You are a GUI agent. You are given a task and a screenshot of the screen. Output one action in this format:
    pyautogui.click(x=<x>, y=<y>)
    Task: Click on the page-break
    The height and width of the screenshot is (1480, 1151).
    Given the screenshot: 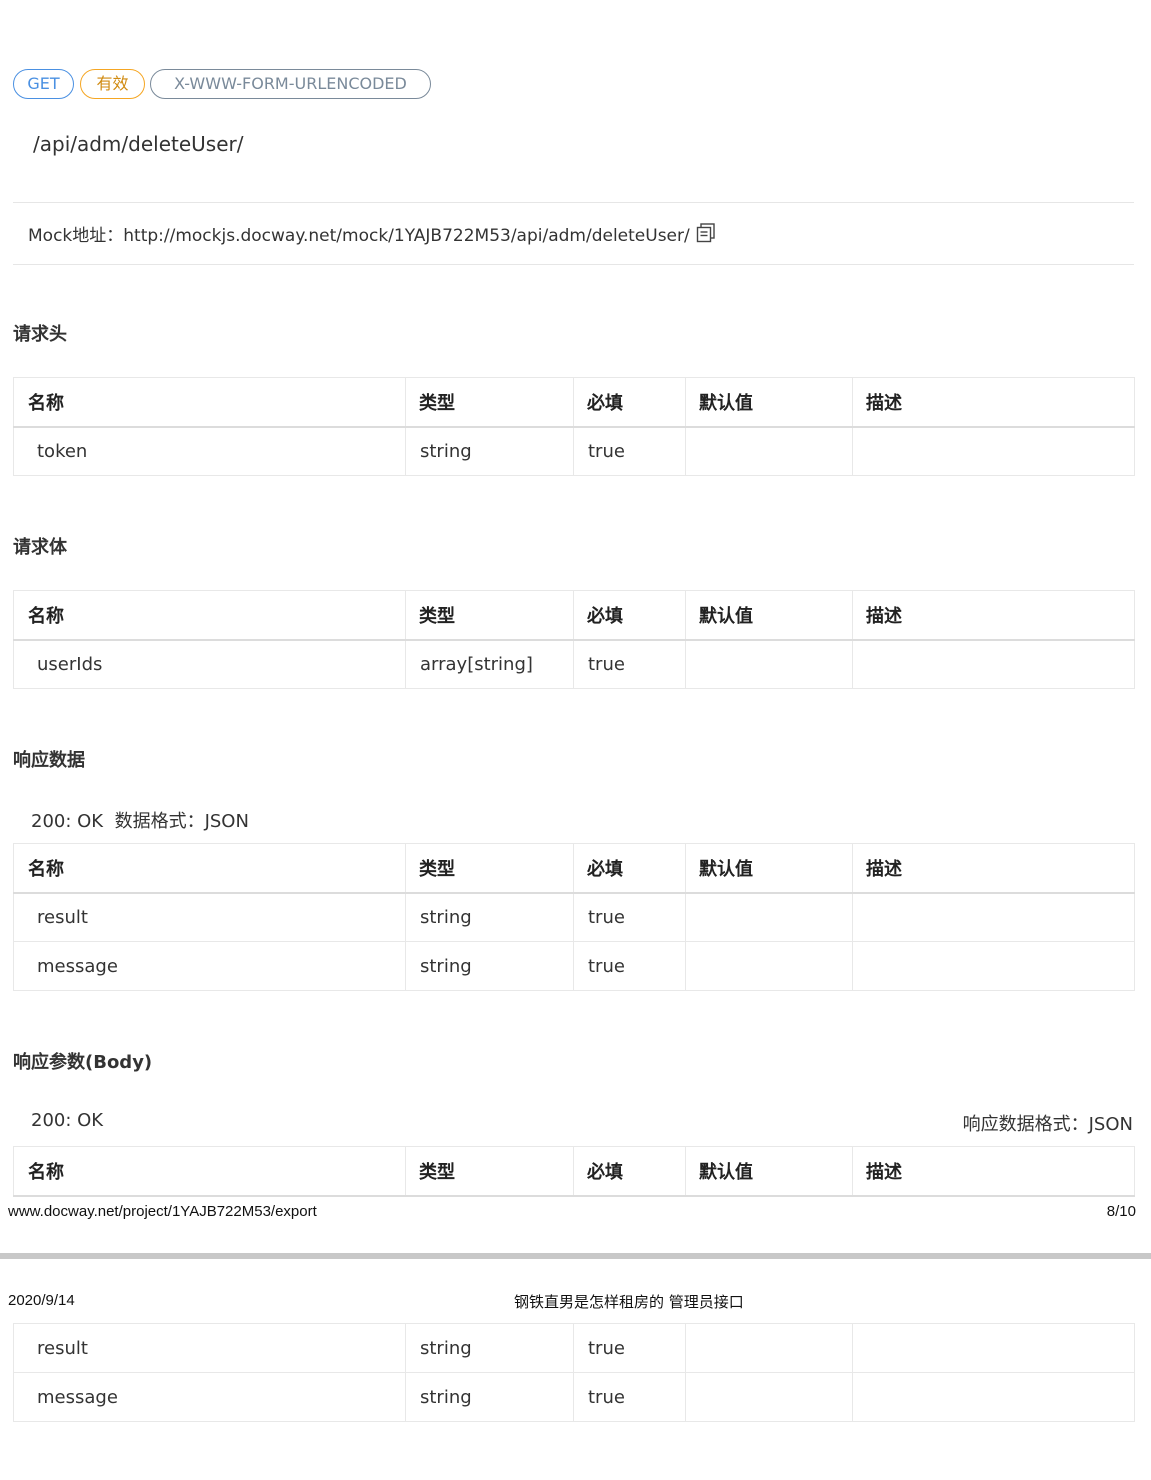 What is the action you would take?
    pyautogui.click(x=575, y=1256)
    